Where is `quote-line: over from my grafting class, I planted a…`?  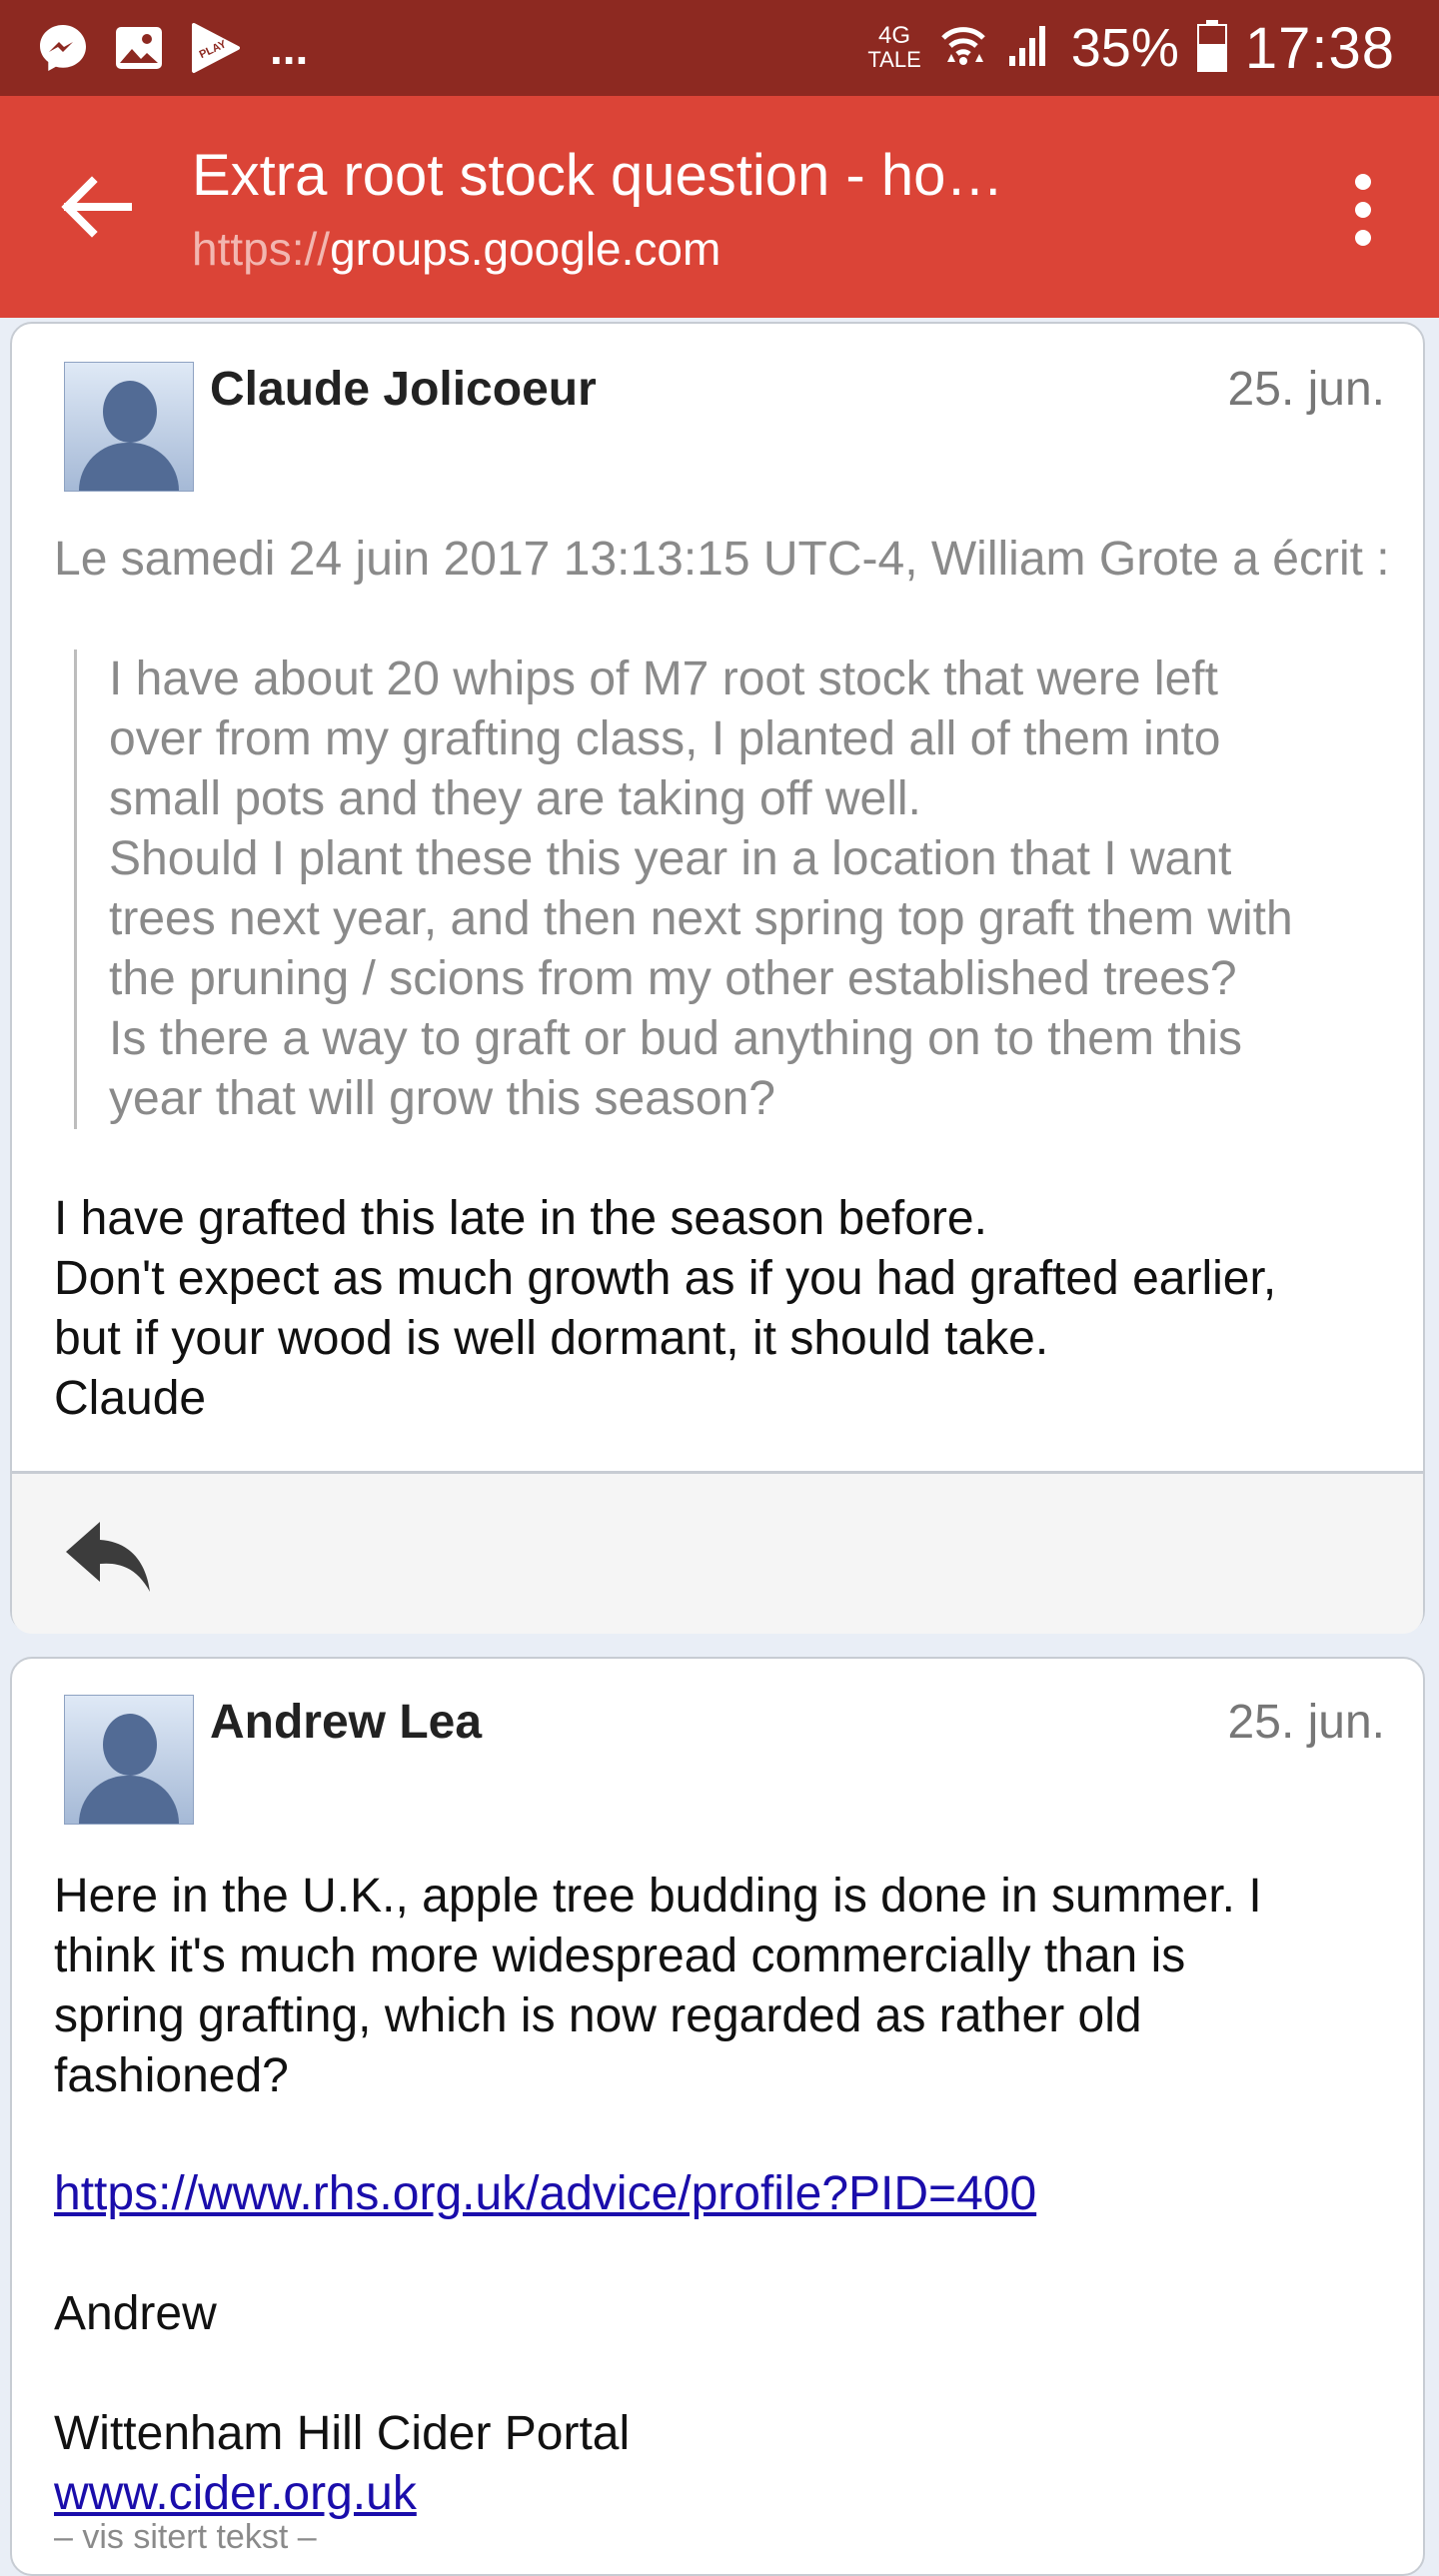
quote-line: over from my grafting class, I planted a… is located at coordinates (665, 738).